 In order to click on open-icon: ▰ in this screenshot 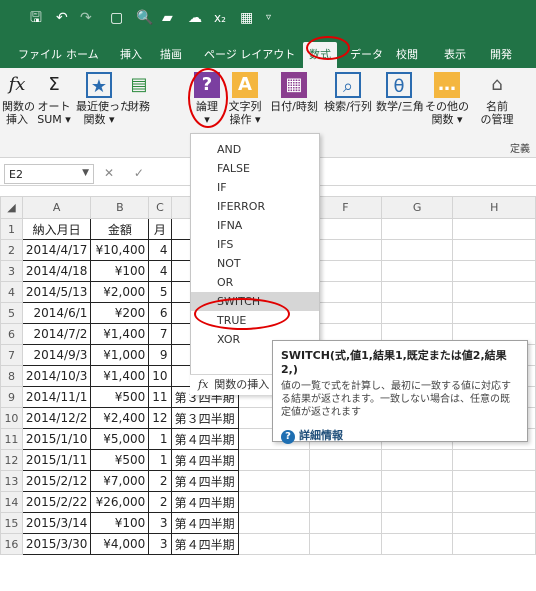, I will do `click(167, 18)`.